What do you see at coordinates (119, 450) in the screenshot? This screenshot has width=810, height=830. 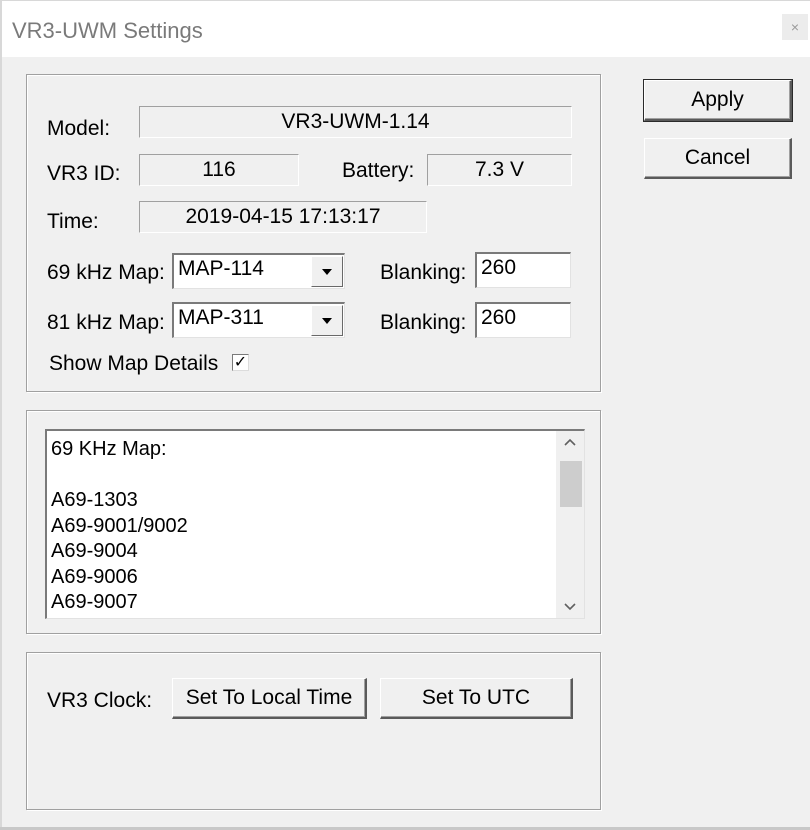 I see `list-item: 69 KHz Map:` at bounding box center [119, 450].